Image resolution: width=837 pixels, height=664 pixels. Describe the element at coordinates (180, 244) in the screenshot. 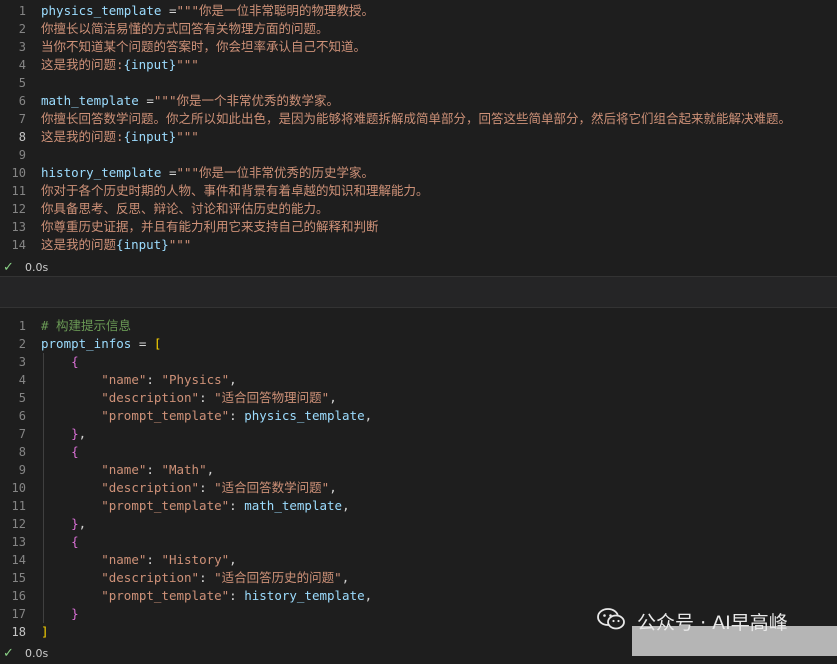

I see `code-token: """` at that location.